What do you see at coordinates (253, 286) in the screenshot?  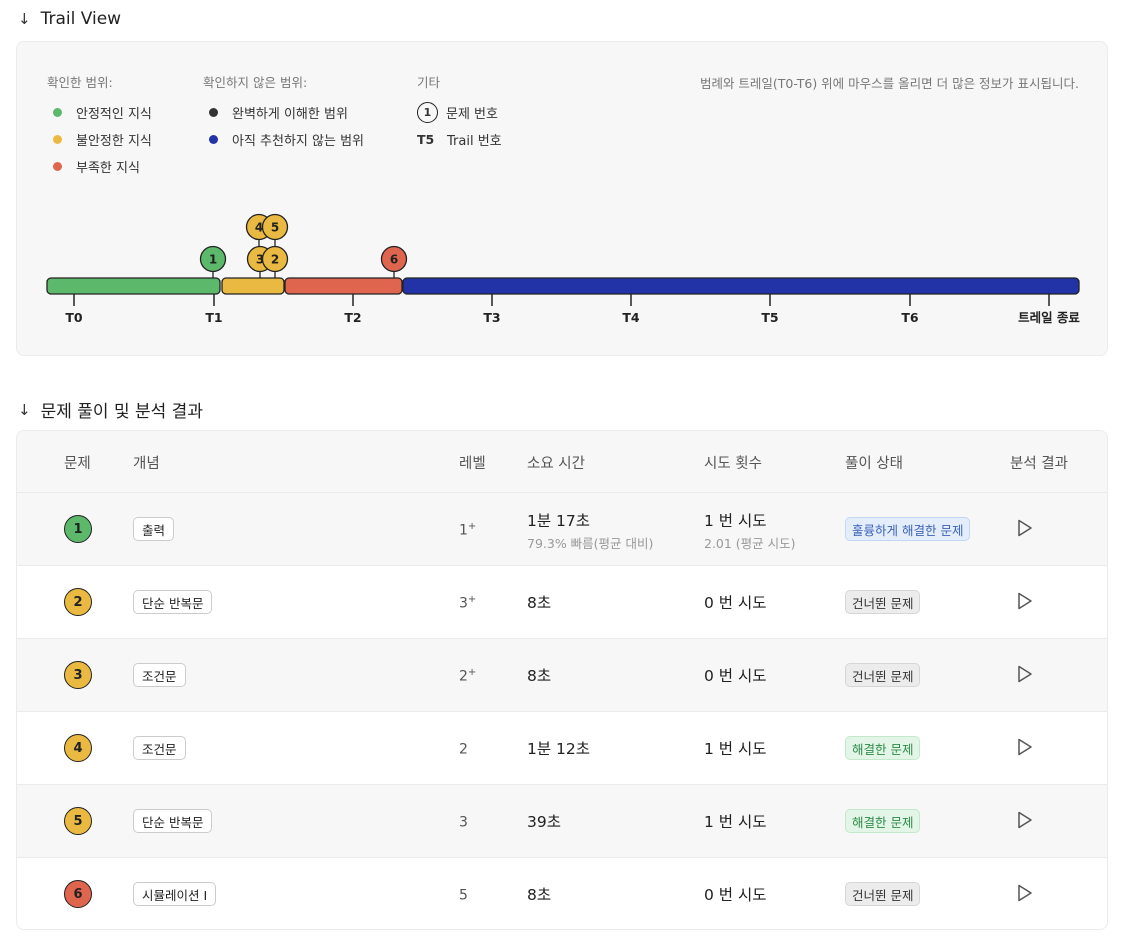 I see `trail-segment-unstable` at bounding box center [253, 286].